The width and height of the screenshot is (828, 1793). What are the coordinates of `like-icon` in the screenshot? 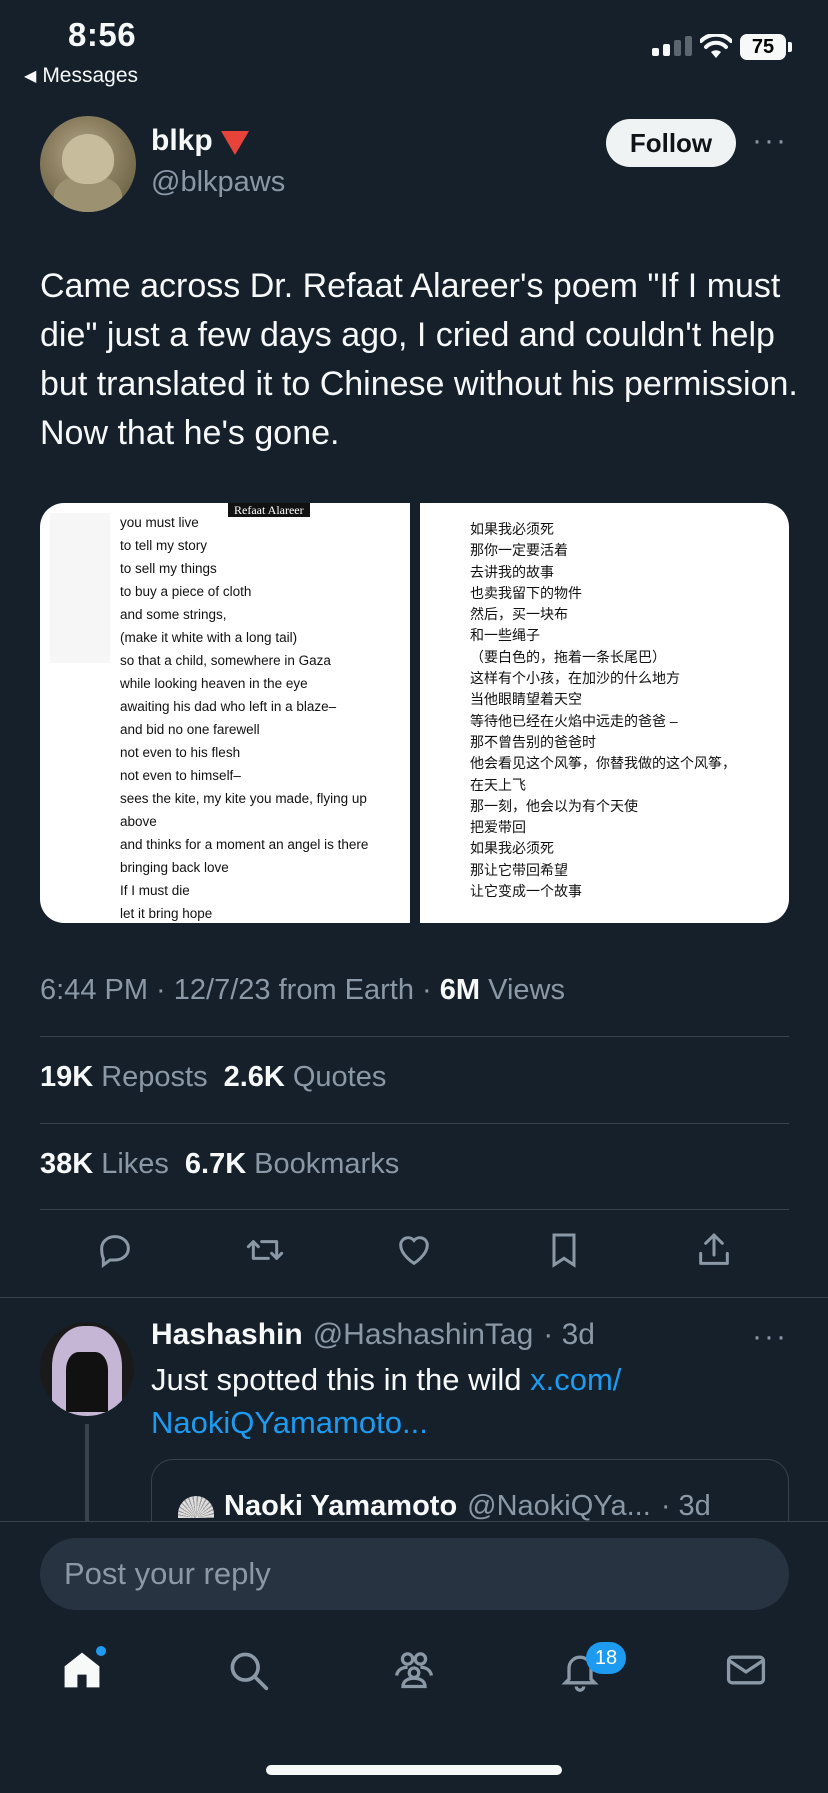 It's located at (414, 1250).